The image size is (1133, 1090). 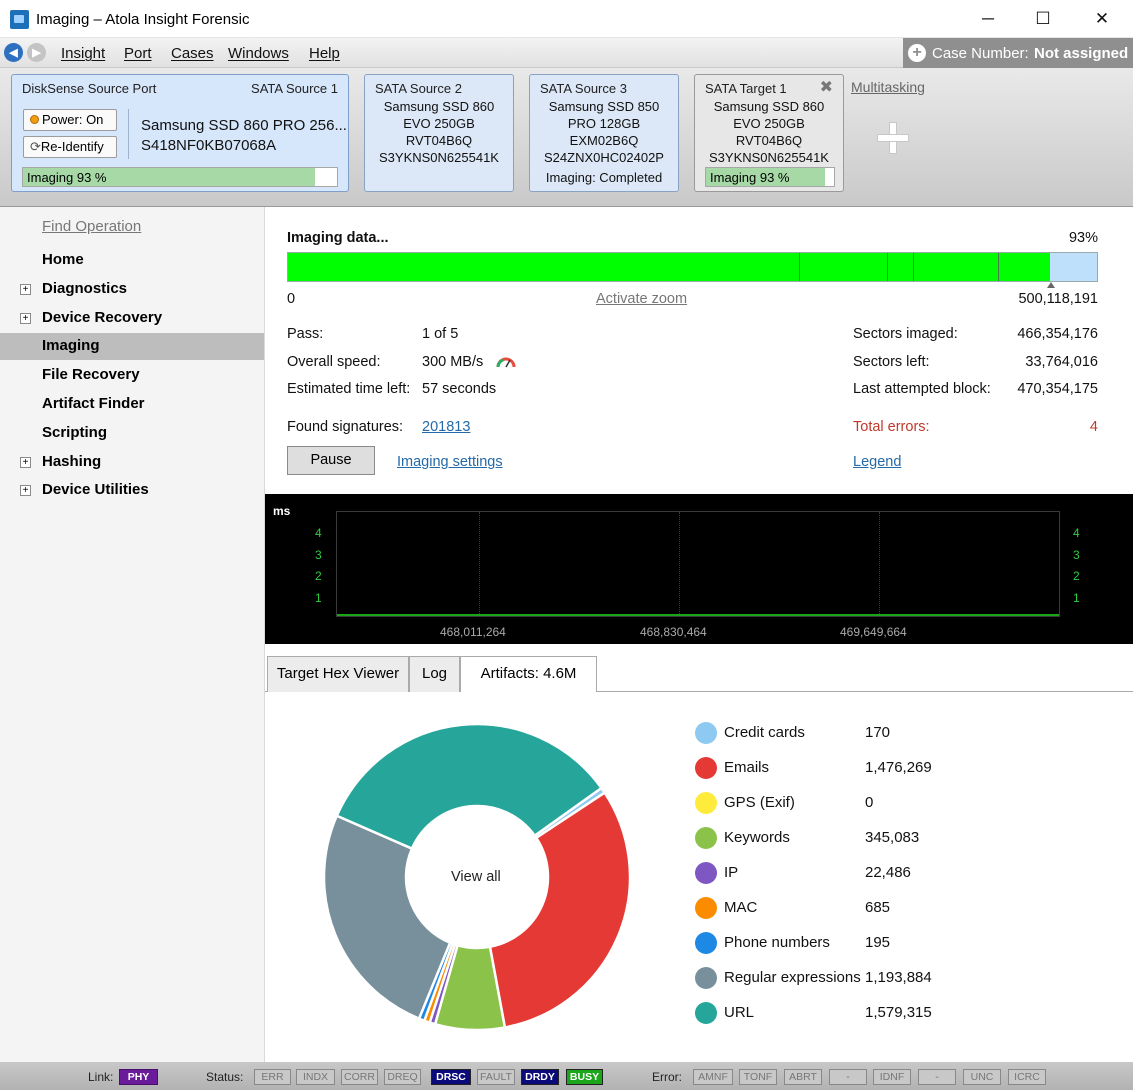 I want to click on sidebar-item-device-recovery: + Device Recovery, so click(x=132, y=318).